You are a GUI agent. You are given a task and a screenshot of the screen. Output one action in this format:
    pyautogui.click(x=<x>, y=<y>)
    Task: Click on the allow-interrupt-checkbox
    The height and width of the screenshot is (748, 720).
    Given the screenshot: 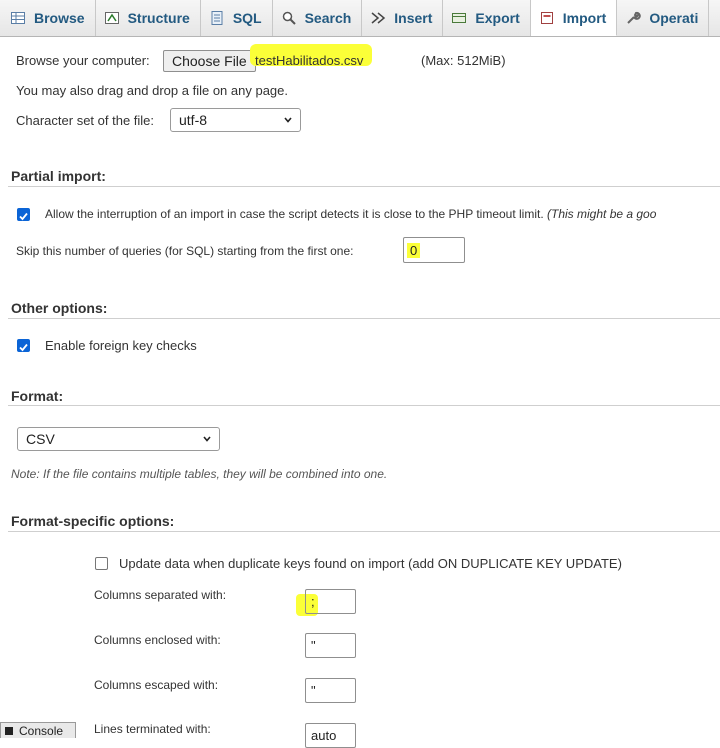 What is the action you would take?
    pyautogui.click(x=23, y=214)
    